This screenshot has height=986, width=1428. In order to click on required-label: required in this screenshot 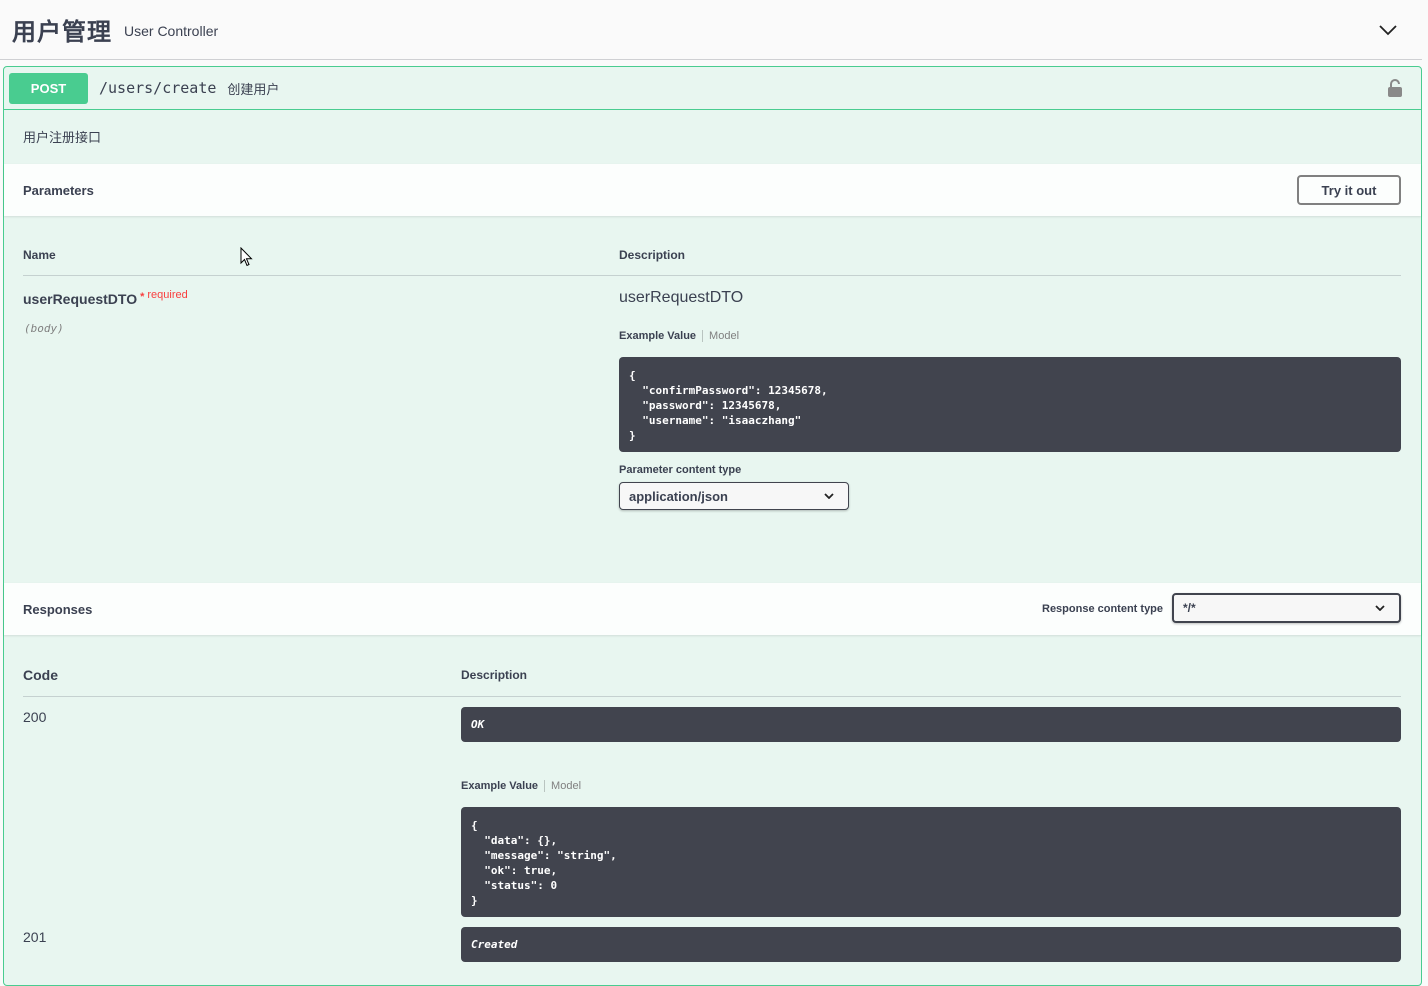, I will do `click(167, 295)`.